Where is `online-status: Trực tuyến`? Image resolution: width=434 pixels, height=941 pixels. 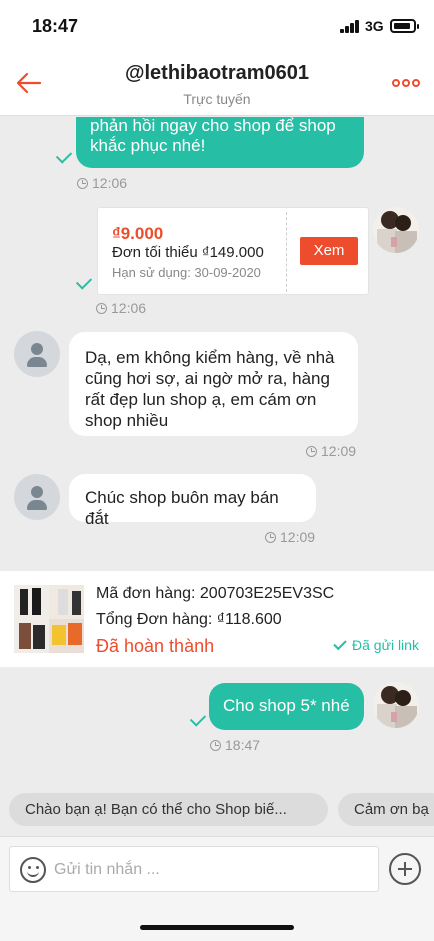
online-status: Trực tuyến is located at coordinates (217, 99).